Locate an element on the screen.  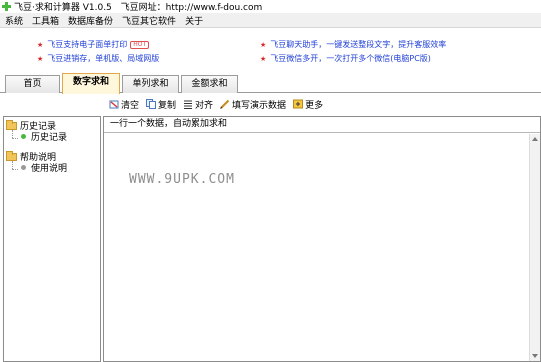
menu-system: 系统 is located at coordinates (14, 20).